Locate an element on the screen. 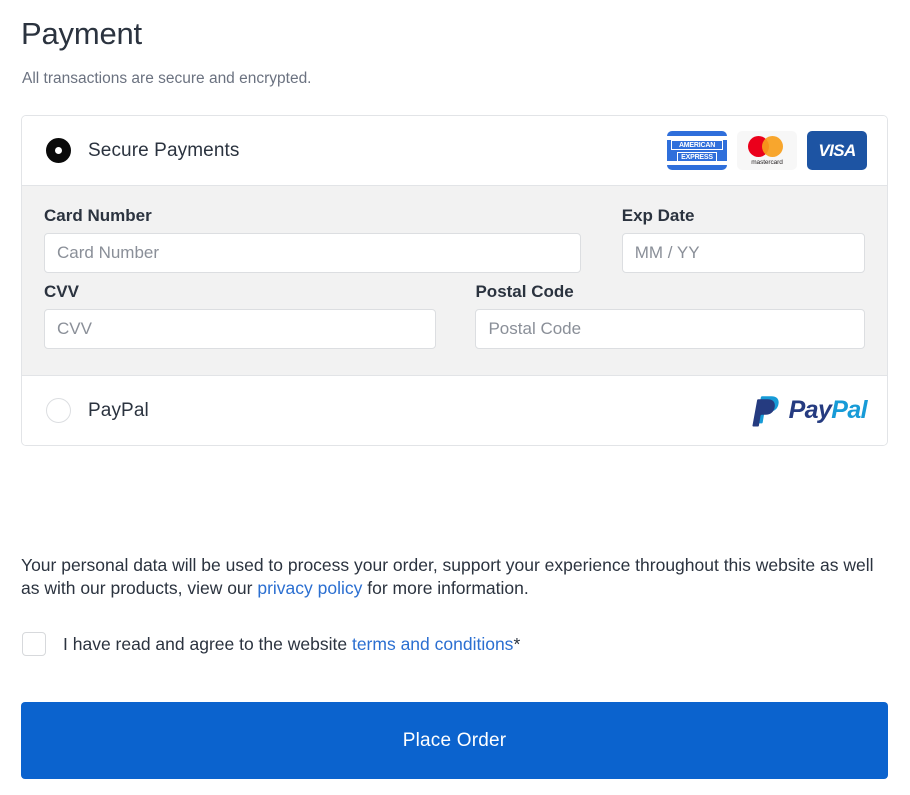  payment-method-paypal: PayPal PayPal is located at coordinates (454, 410).